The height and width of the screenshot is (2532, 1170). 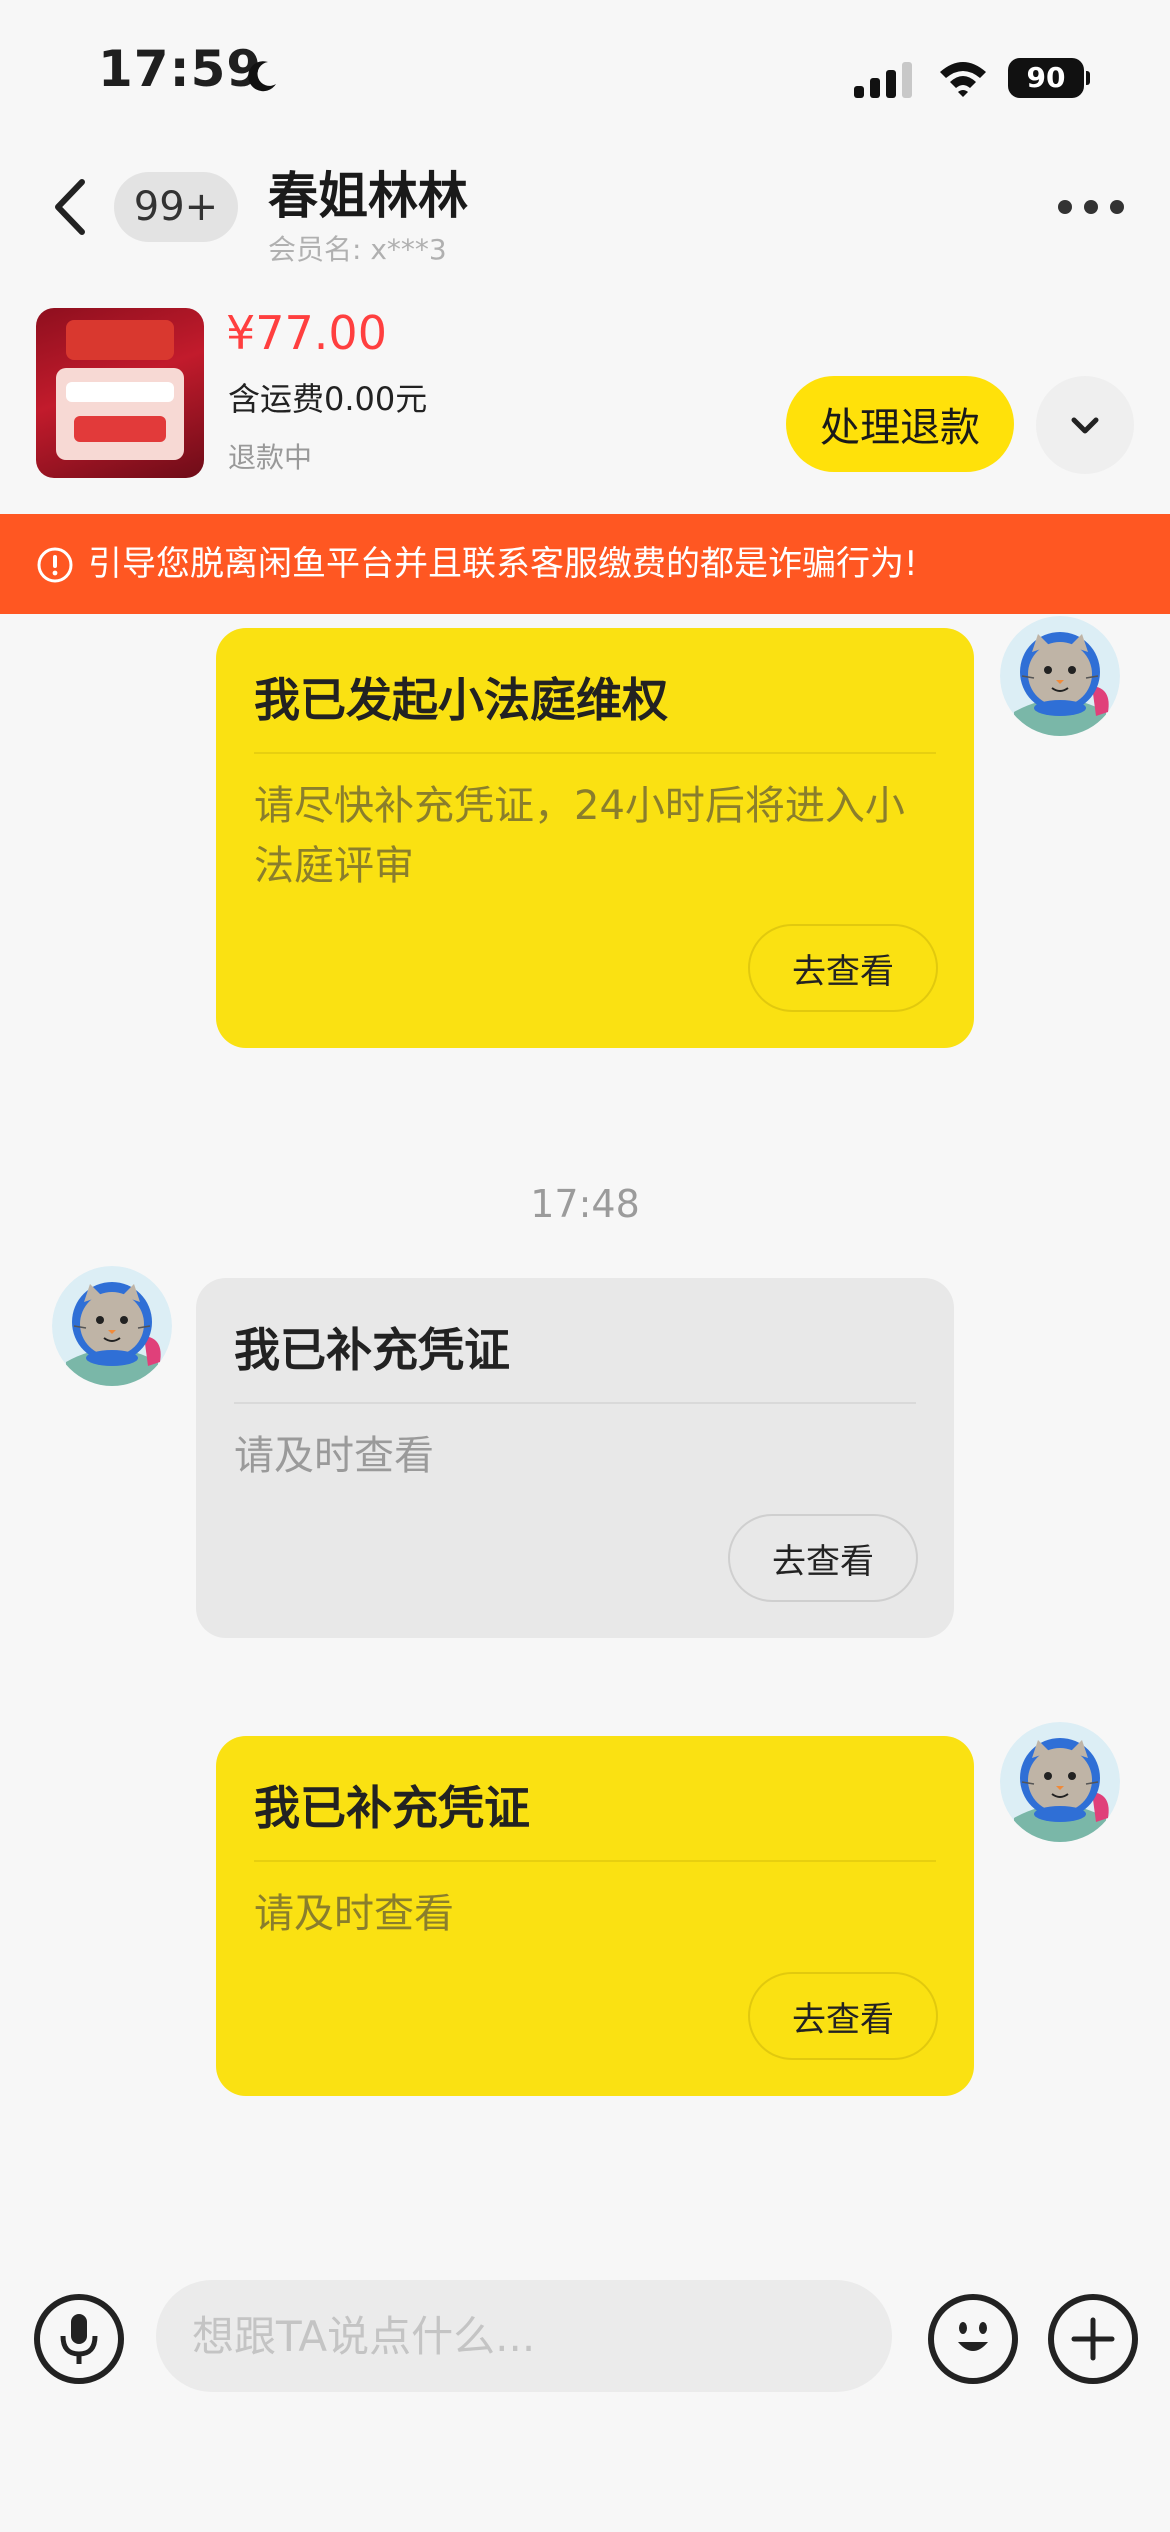 I want to click on message-card: 我已发起小法庭维权 请尽快补充凭证，24小时后将进入小法庭评审 去查看, so click(x=595, y=838).